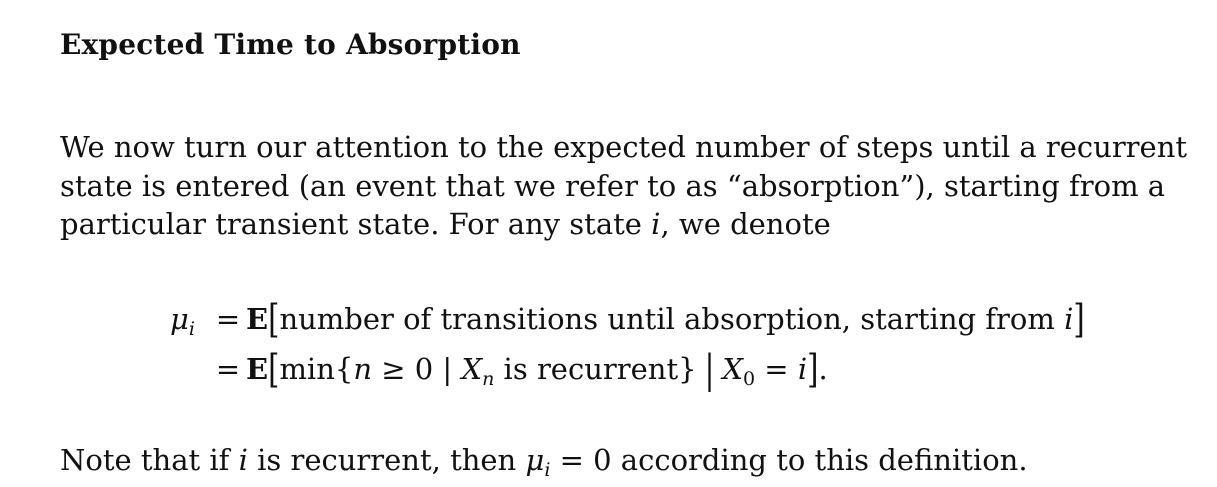 Image resolution: width=1217 pixels, height=487 pixels. Describe the element at coordinates (149, 460) in the screenshot. I see `note-prefix: Note that if` at that location.